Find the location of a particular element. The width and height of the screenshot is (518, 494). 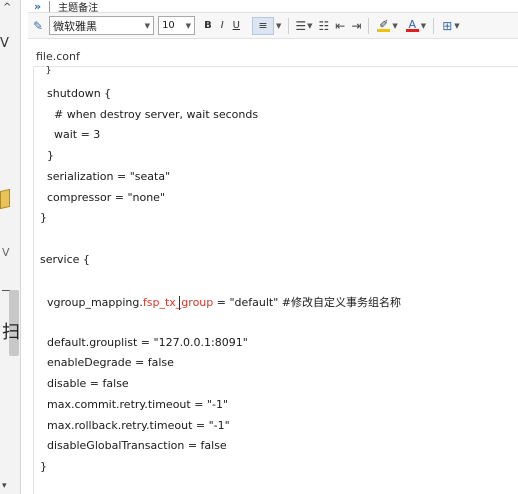

outdent-icon: ⇤ is located at coordinates (340, 26).